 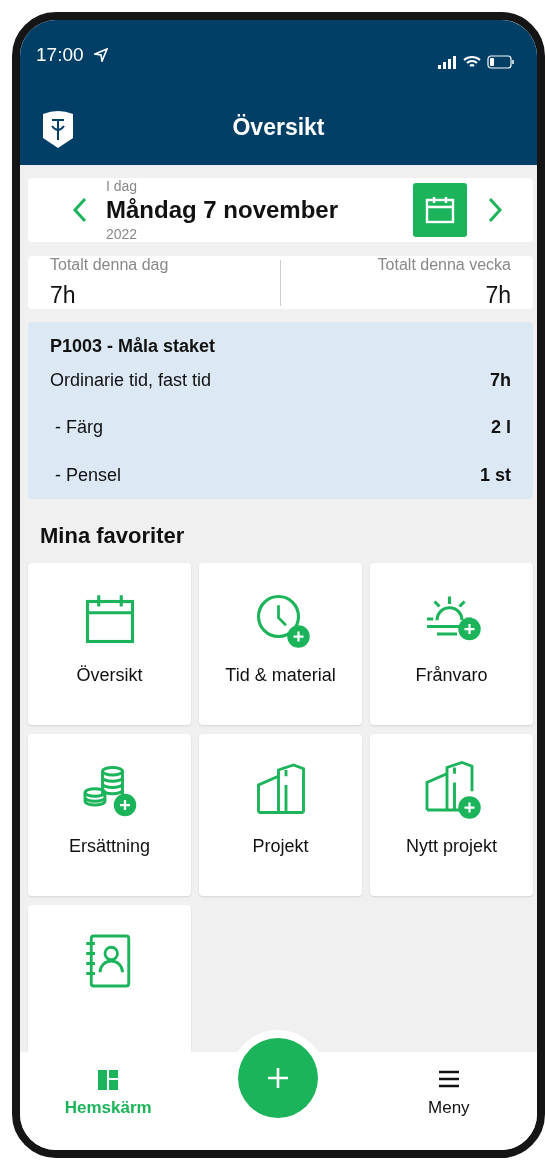 I want to click on entry-label: - Pensel, so click(x=88, y=475).